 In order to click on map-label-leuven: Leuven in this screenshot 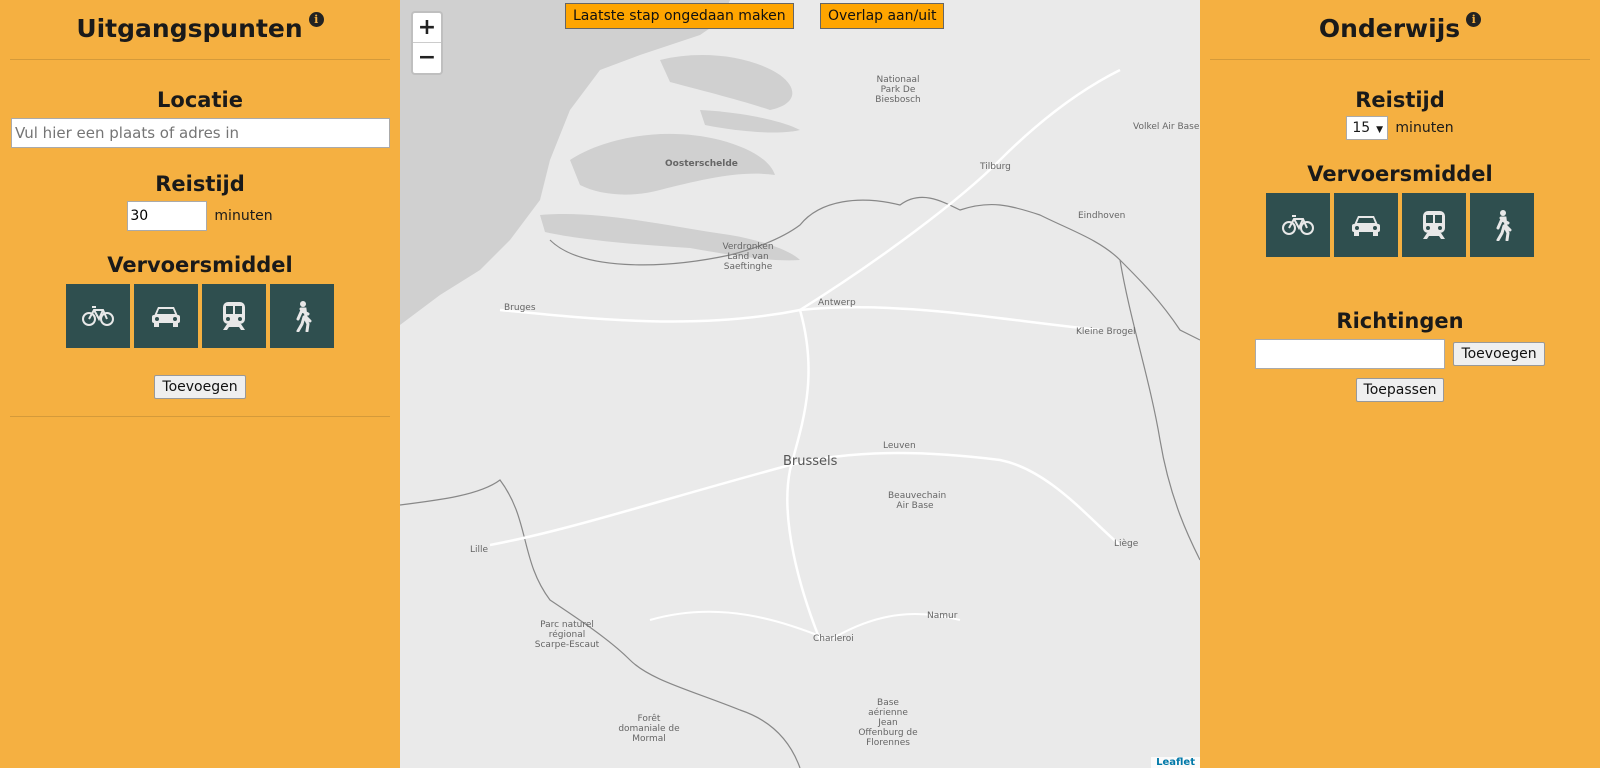, I will do `click(899, 446)`.